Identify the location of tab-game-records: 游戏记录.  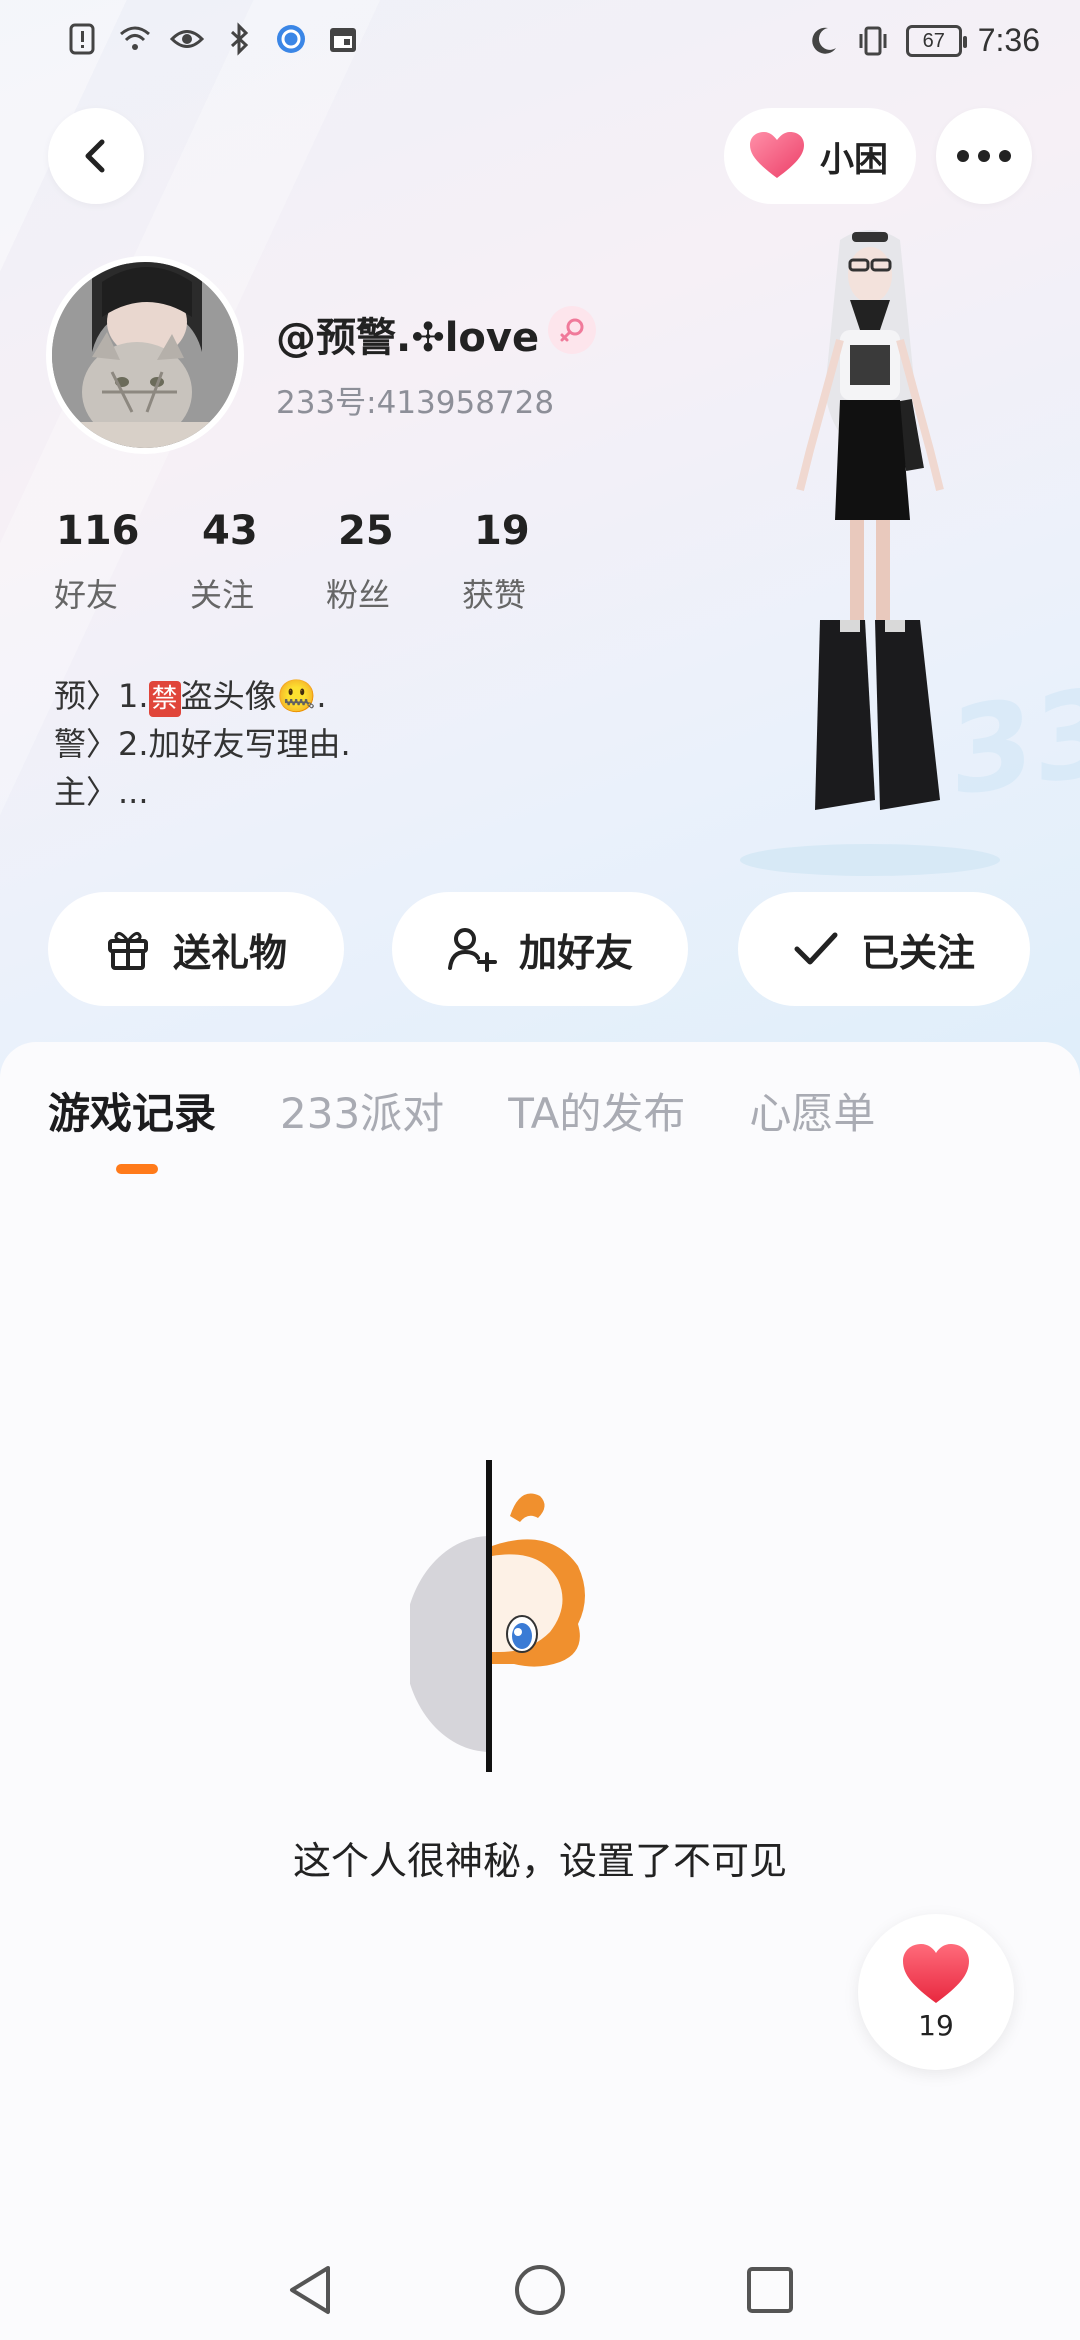
(132, 1110).